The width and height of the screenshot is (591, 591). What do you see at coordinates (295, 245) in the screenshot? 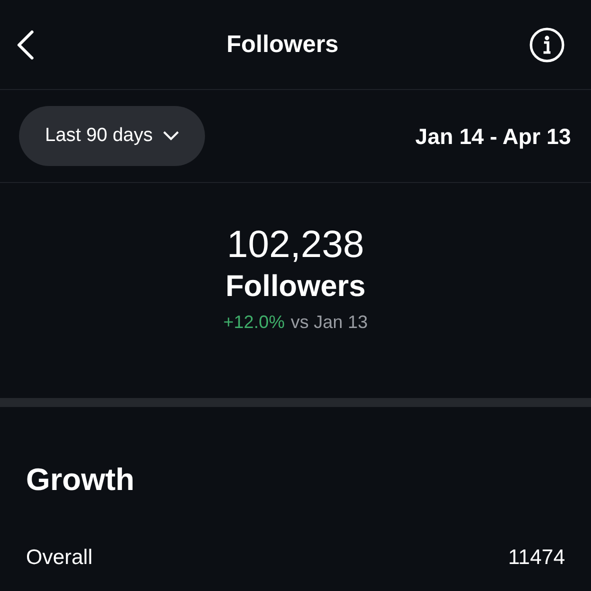
I see `follower-count: 102,238` at bounding box center [295, 245].